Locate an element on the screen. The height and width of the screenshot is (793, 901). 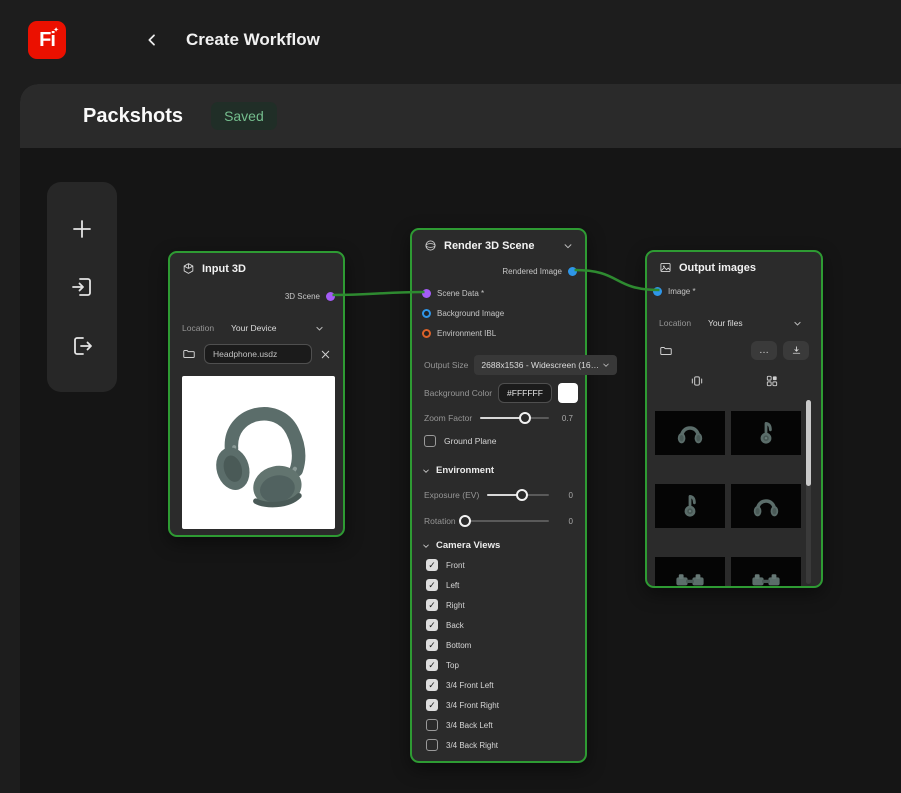
exposure-slider is located at coordinates (518, 495).